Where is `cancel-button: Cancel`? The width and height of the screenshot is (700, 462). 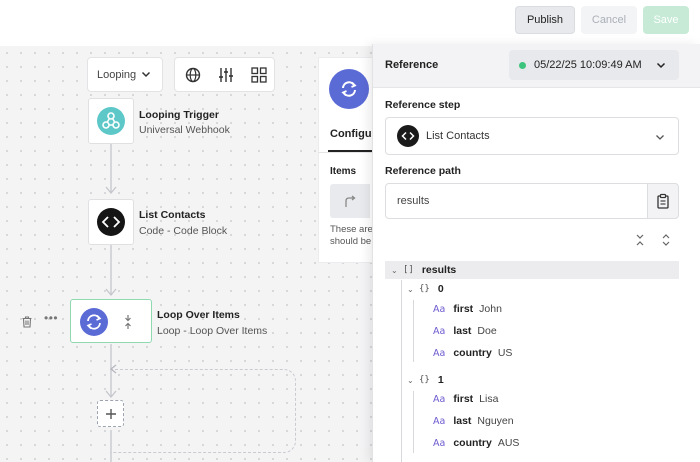 cancel-button: Cancel is located at coordinates (609, 20).